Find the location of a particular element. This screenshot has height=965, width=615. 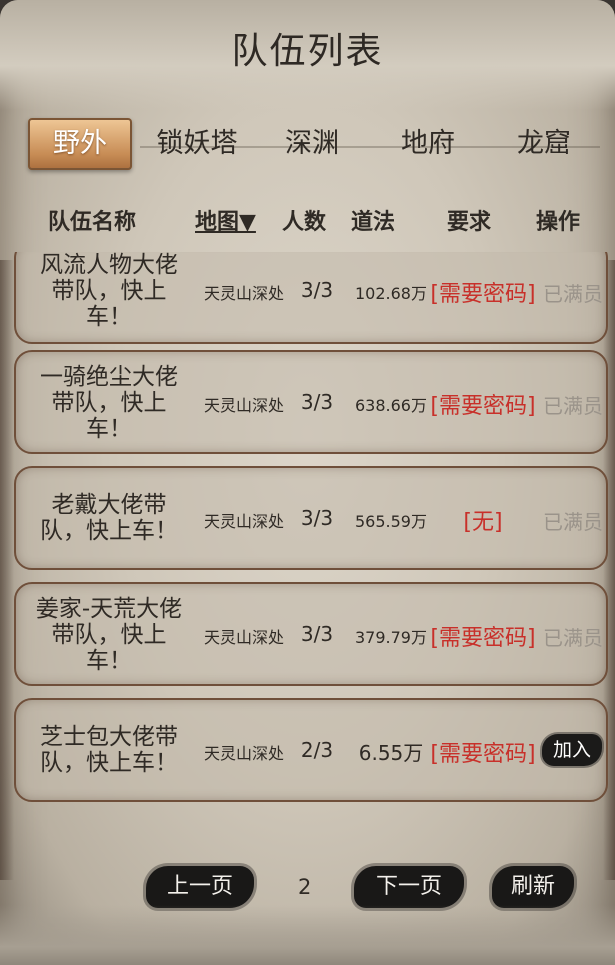

team-power: 102.68万 is located at coordinates (391, 293).